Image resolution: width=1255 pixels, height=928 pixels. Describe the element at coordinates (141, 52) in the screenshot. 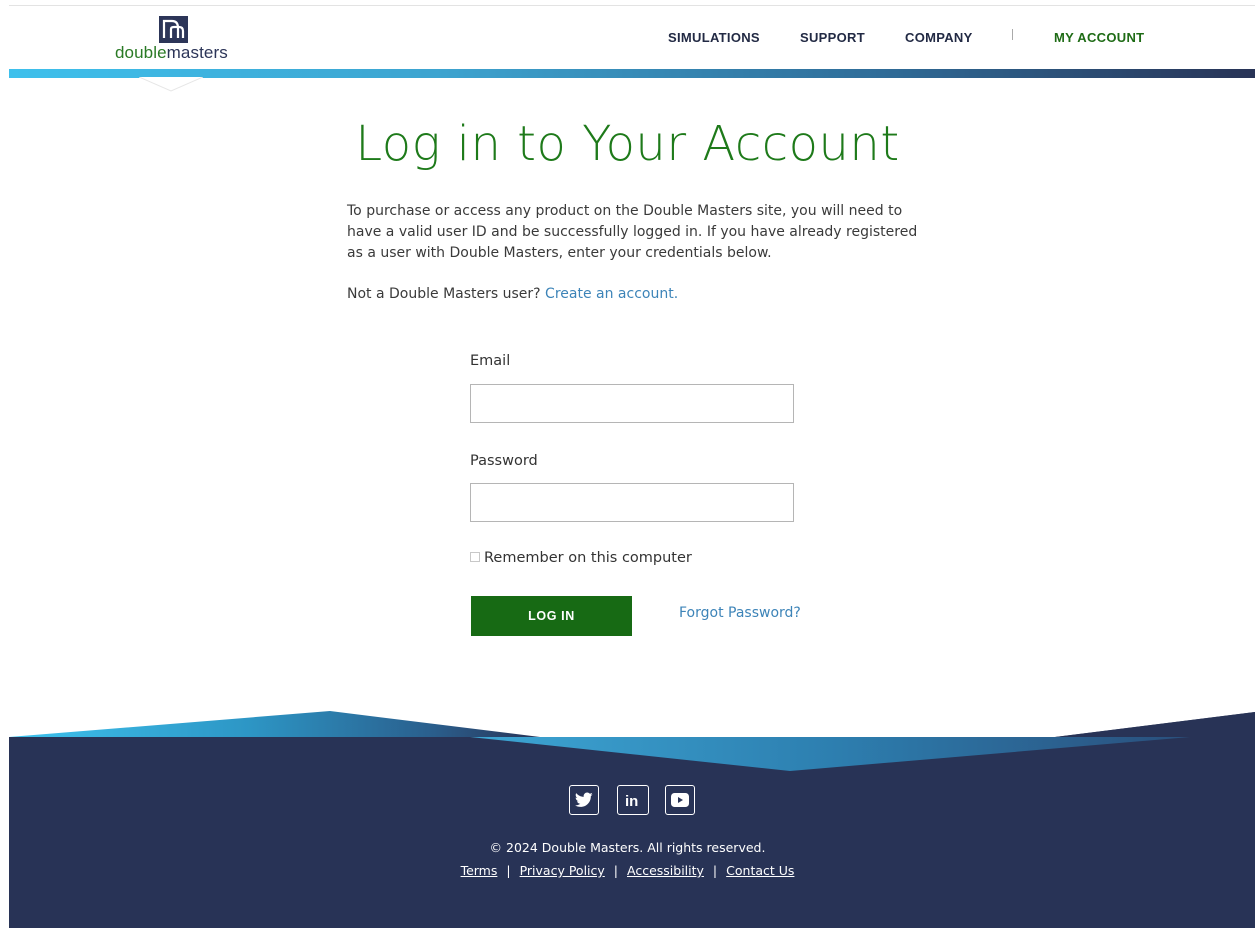

I see `logo-word-double: double` at that location.